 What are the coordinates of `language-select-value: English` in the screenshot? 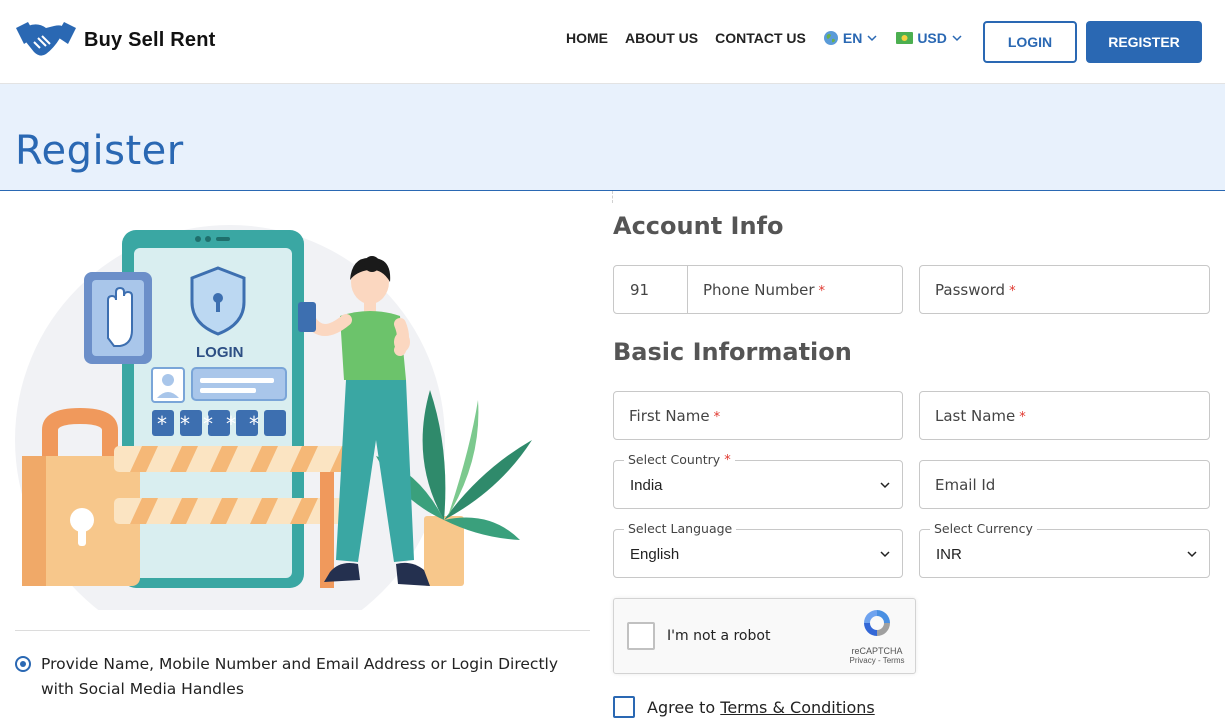 It's located at (655, 554).